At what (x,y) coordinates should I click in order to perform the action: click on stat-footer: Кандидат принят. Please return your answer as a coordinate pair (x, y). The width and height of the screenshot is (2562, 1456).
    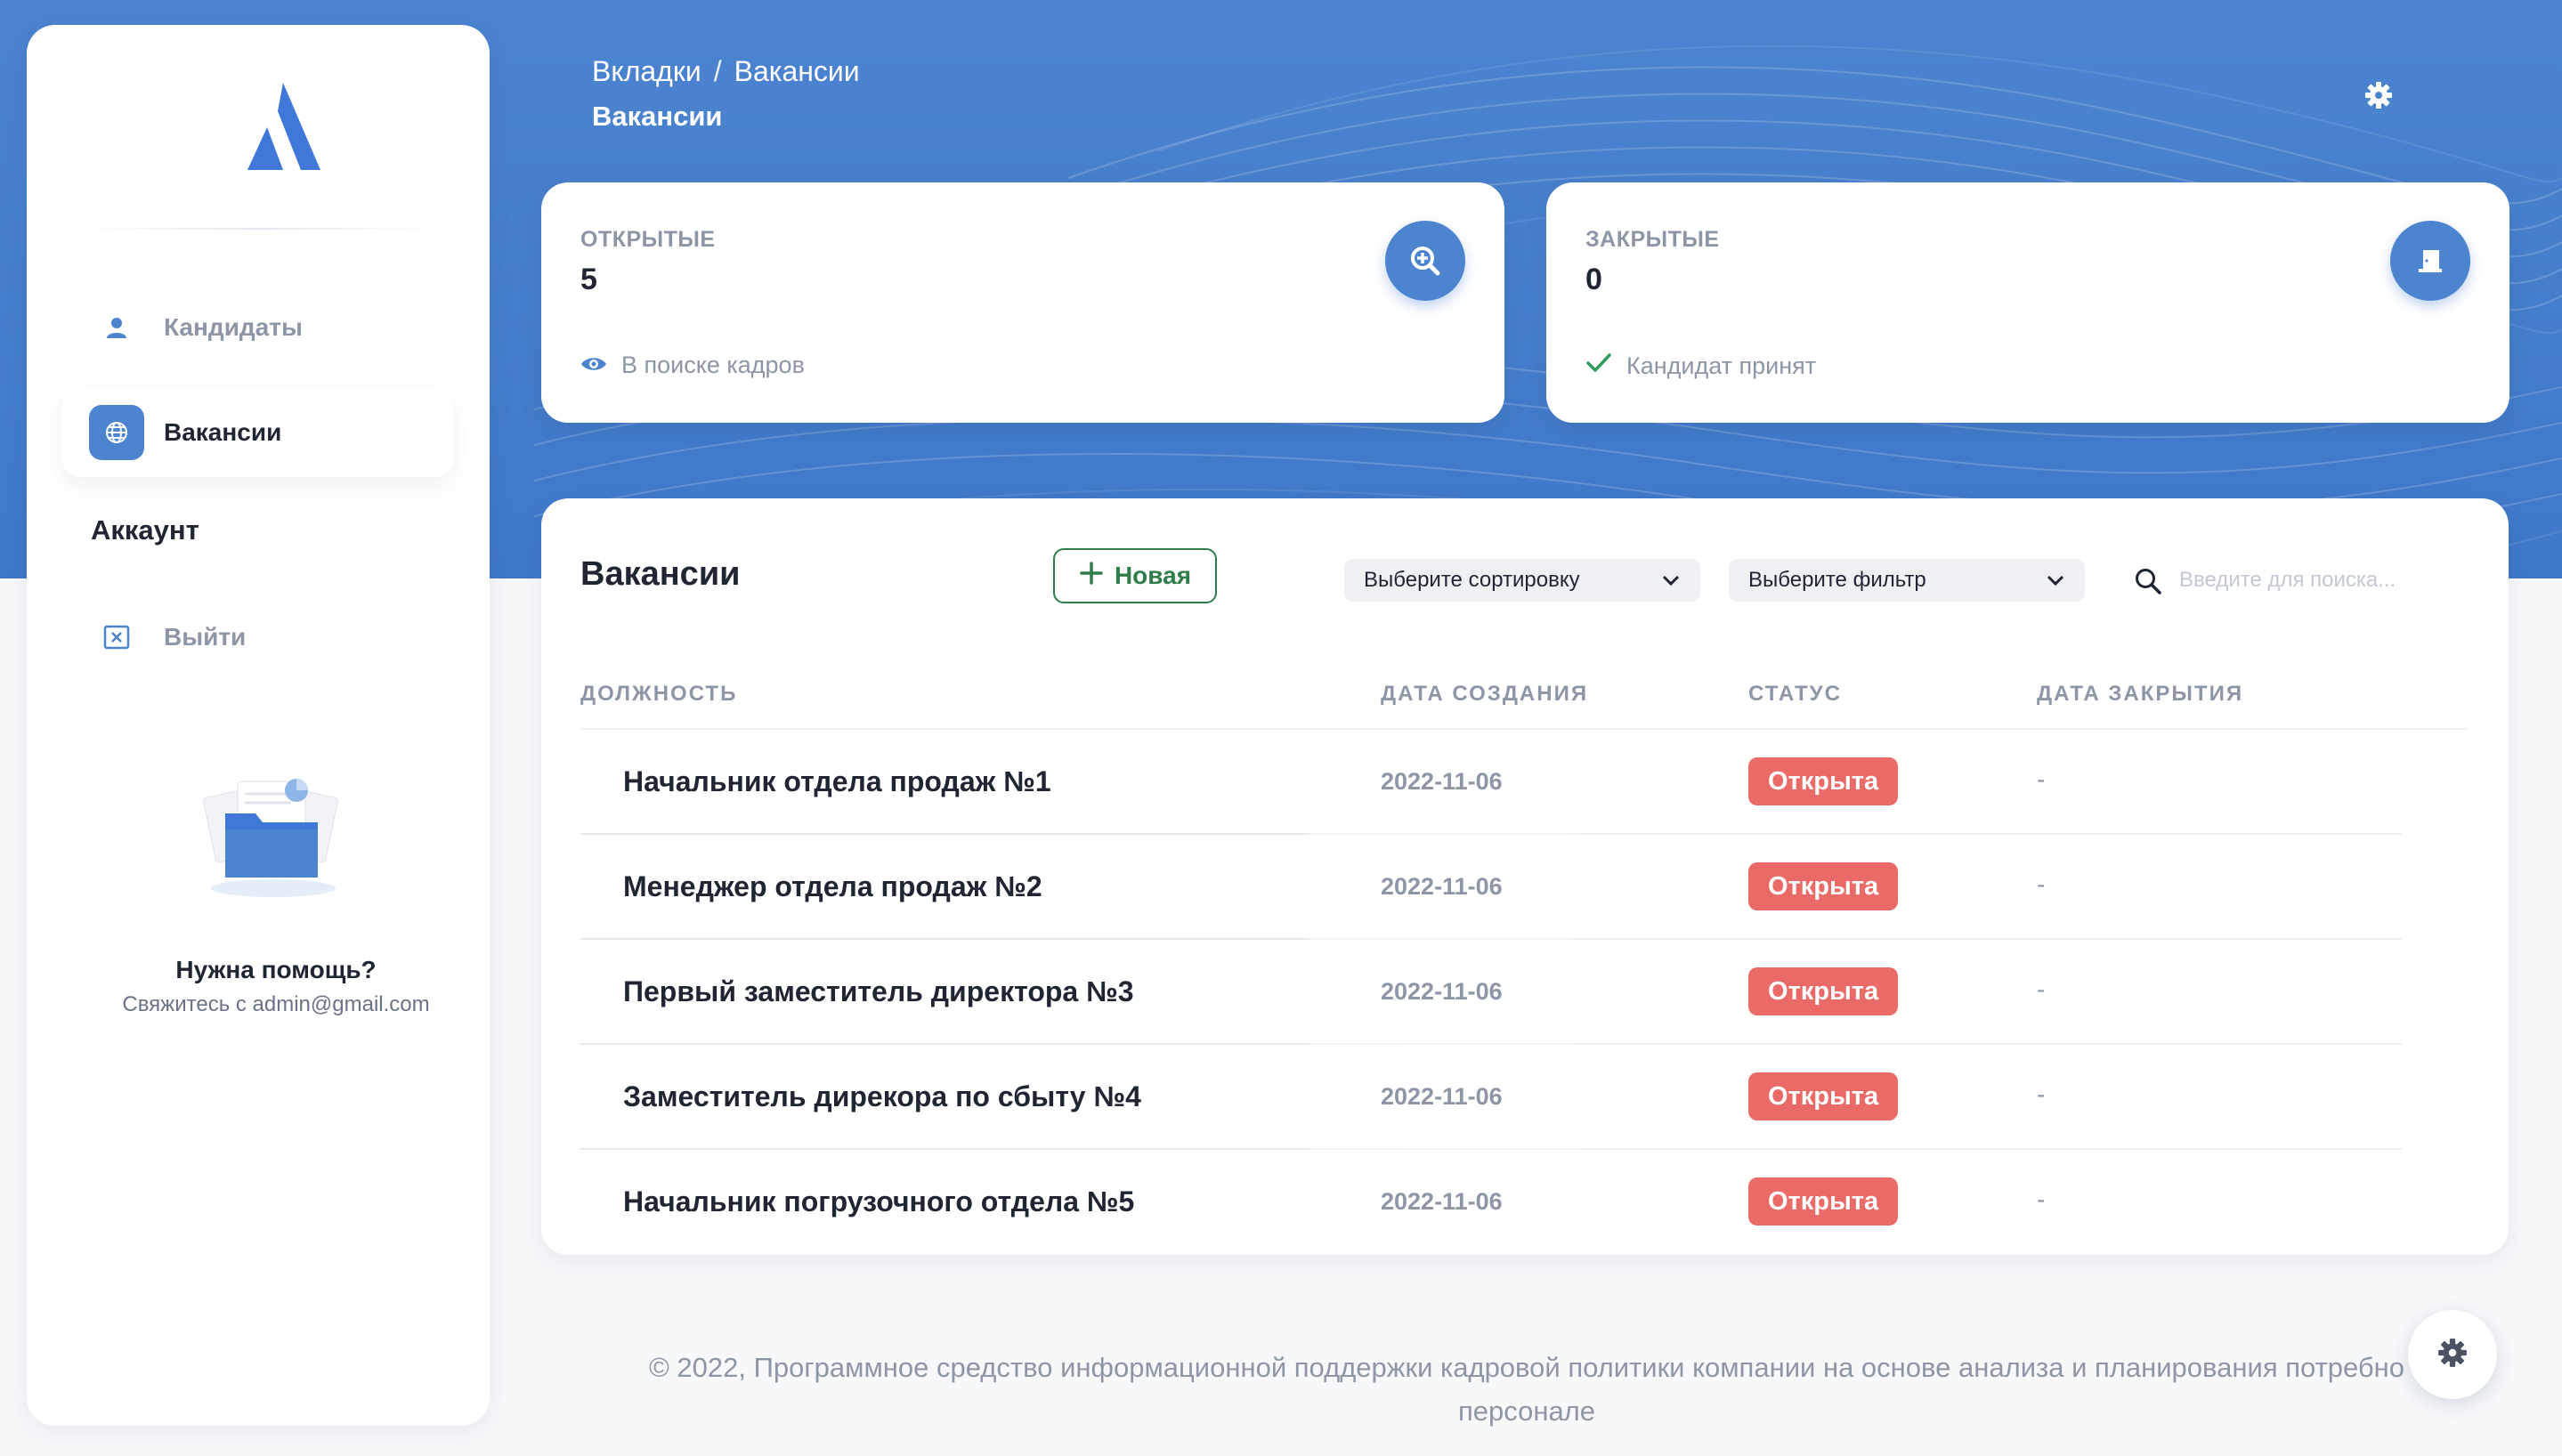
    Looking at the image, I should click on (1700, 366).